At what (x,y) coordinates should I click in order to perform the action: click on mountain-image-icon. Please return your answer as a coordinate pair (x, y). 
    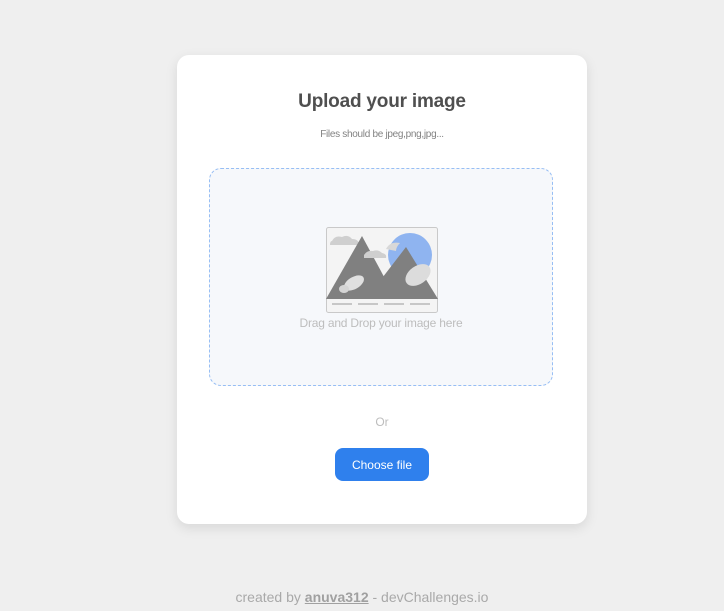
    Looking at the image, I should click on (382, 270).